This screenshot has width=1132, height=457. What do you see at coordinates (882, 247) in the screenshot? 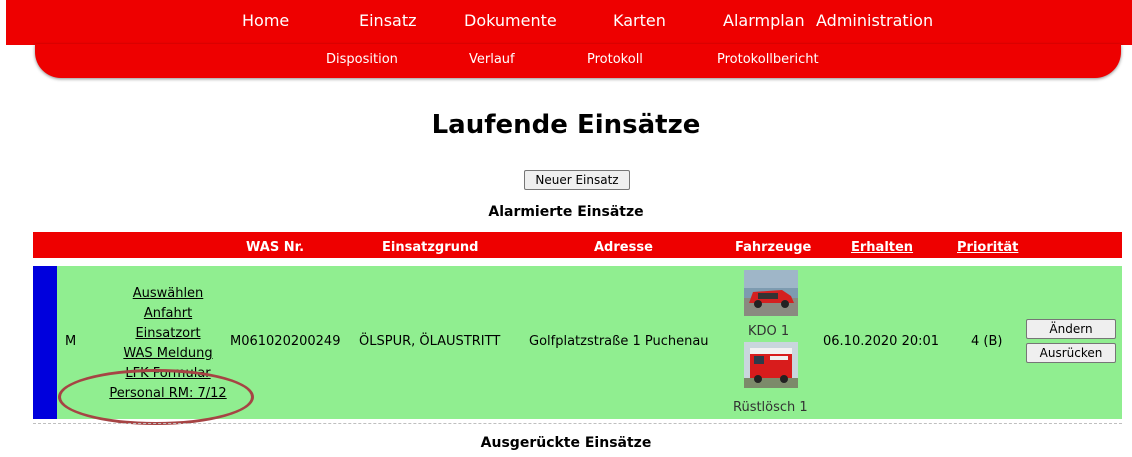
I see `col-erhalten-sort: Erhalten` at bounding box center [882, 247].